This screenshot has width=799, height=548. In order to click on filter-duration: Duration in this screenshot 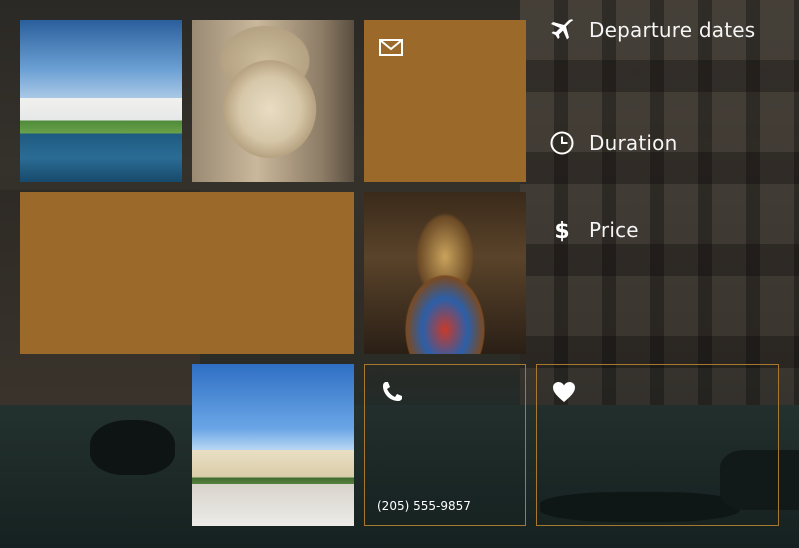, I will do `click(612, 143)`.